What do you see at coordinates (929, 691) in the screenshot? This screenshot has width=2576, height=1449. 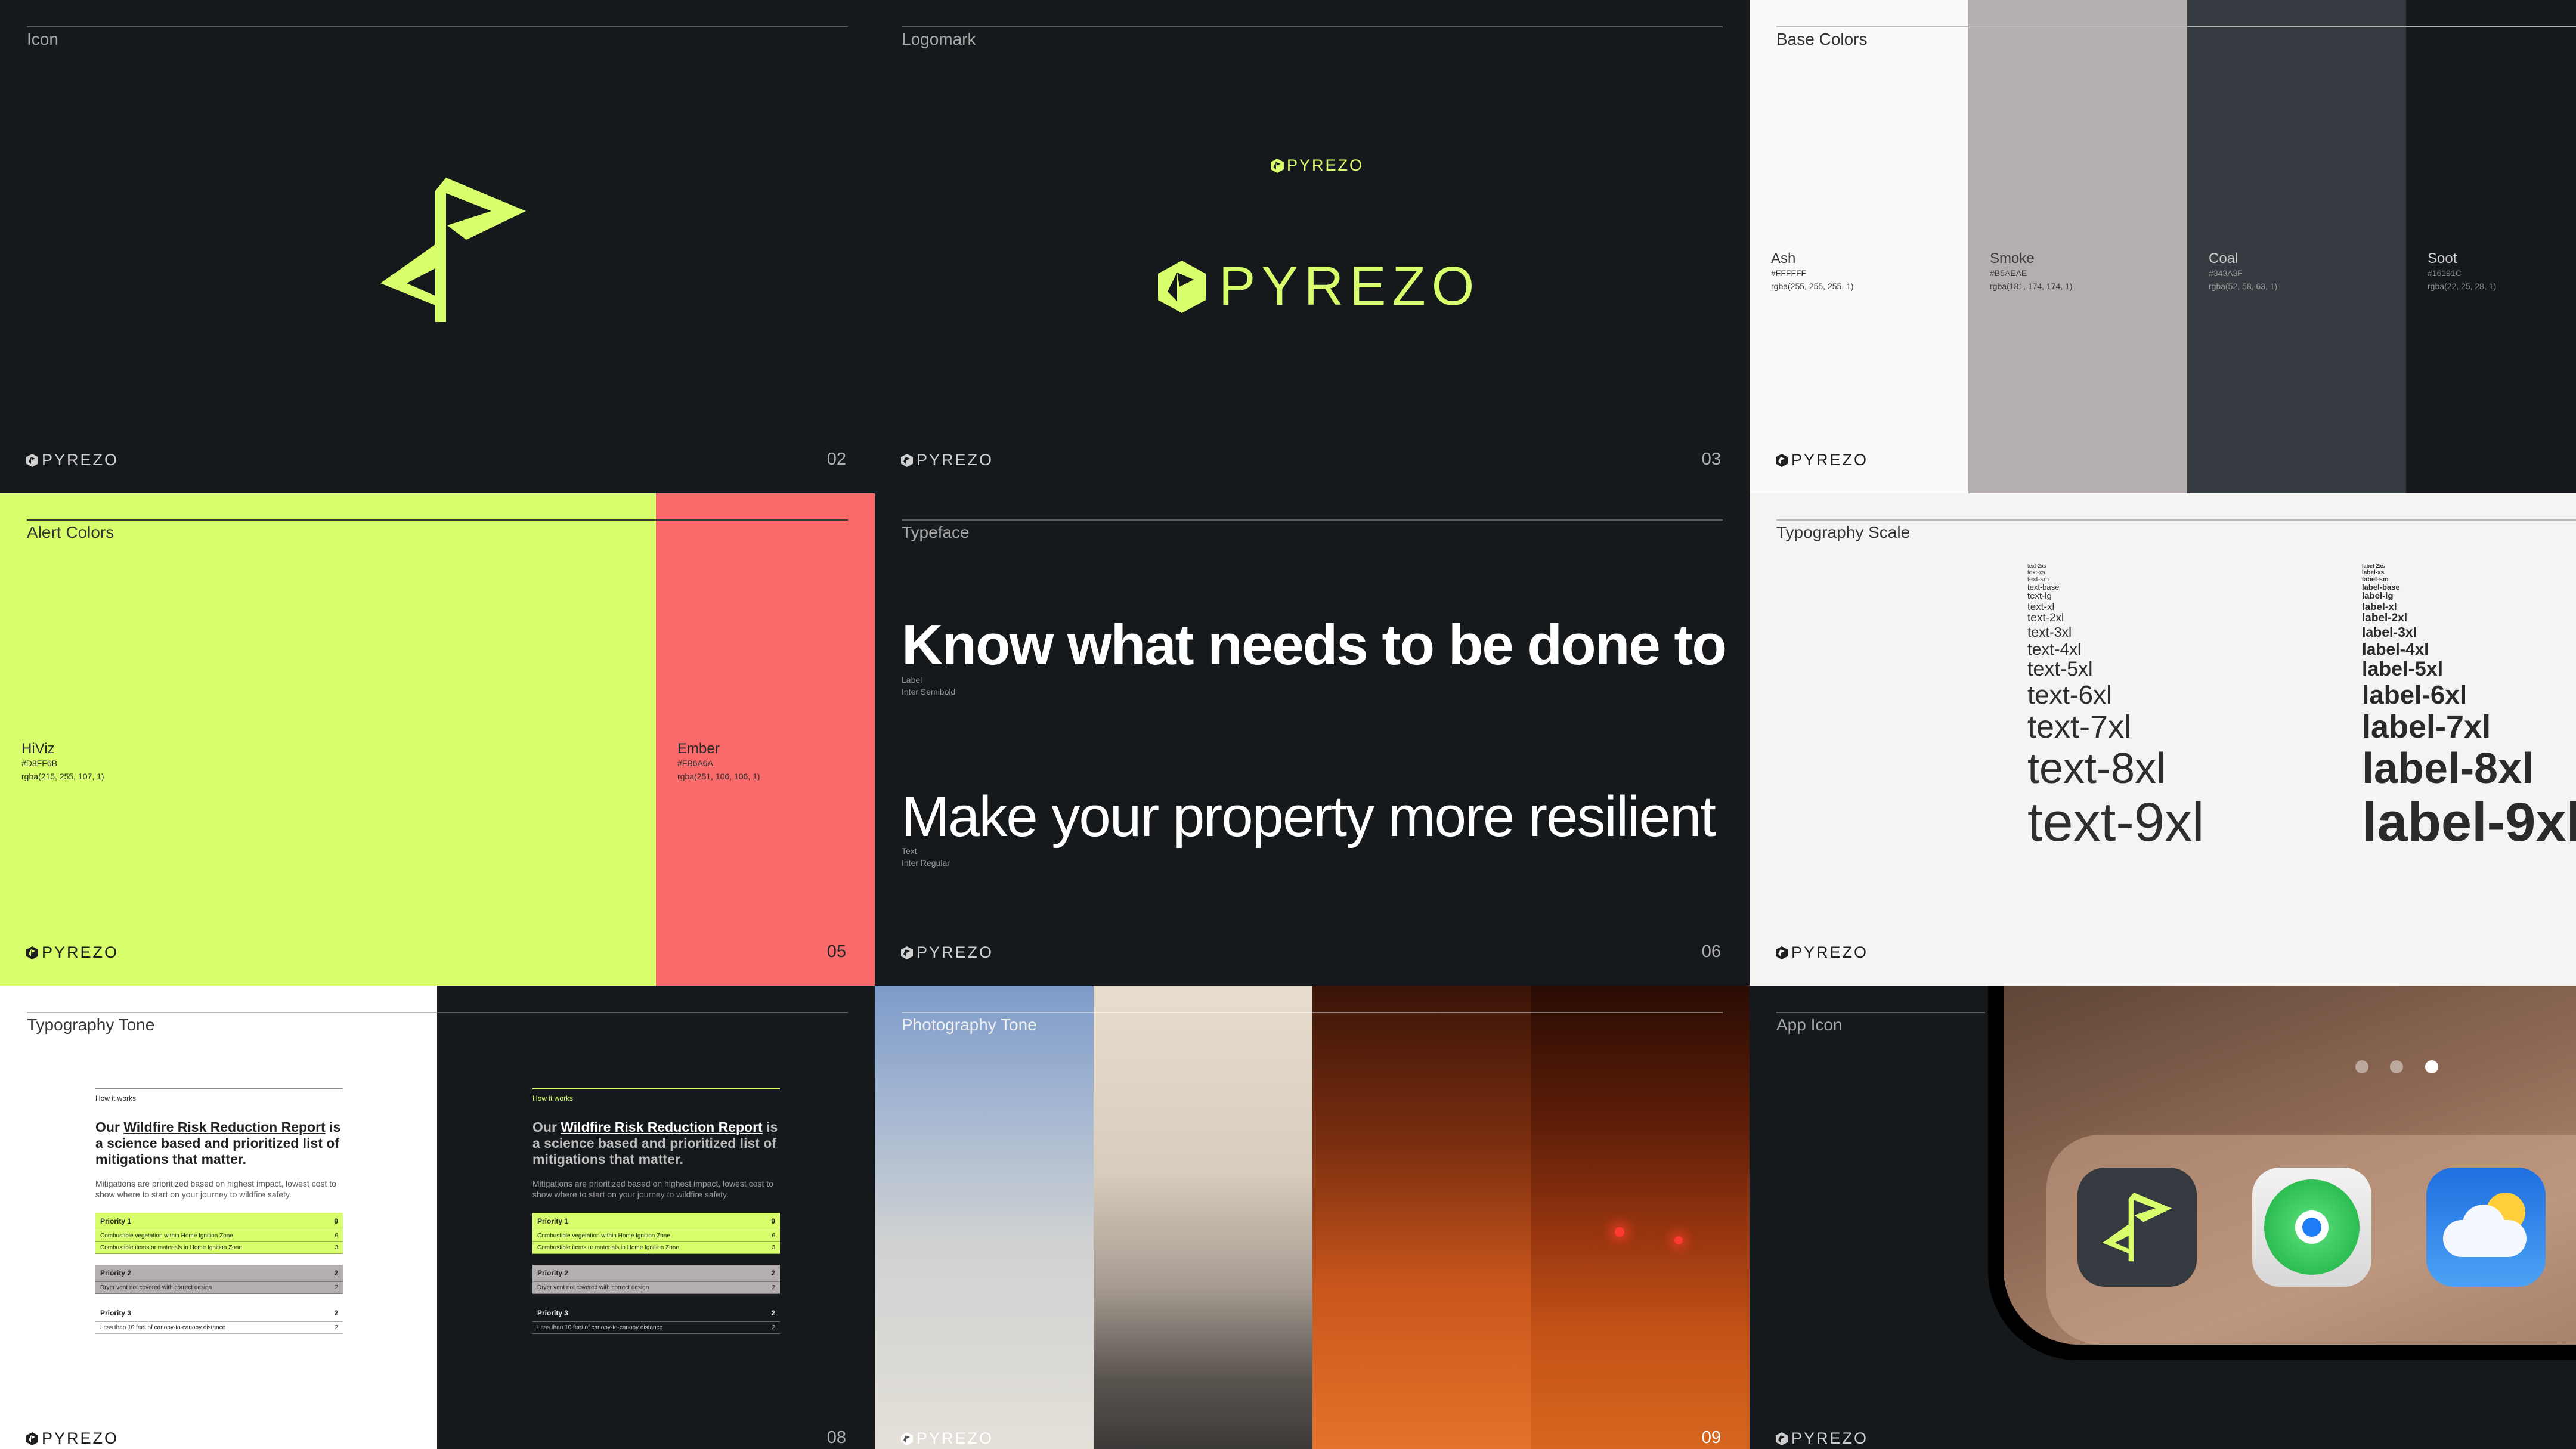 I see `label-caption-font: Inter Semibold` at bounding box center [929, 691].